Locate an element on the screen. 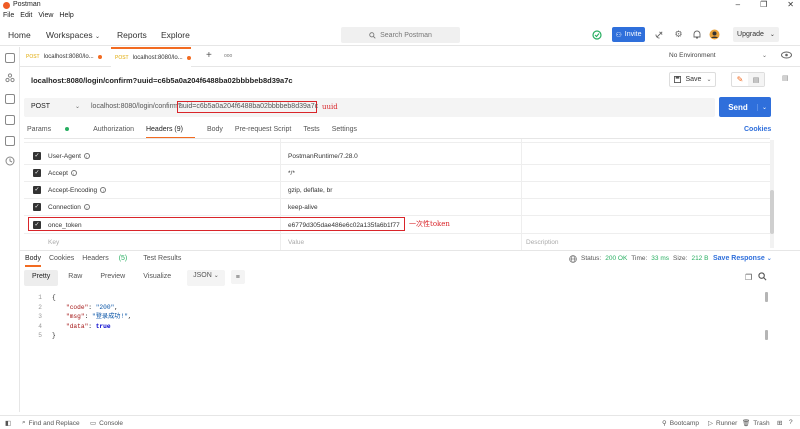 The width and height of the screenshot is (800, 429). satellite-icon is located at coordinates (659, 34).